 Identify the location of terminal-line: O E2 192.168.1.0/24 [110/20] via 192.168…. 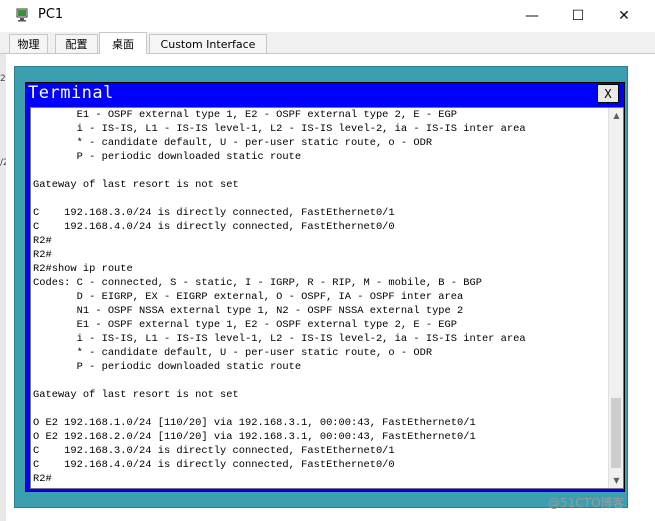
(254, 423).